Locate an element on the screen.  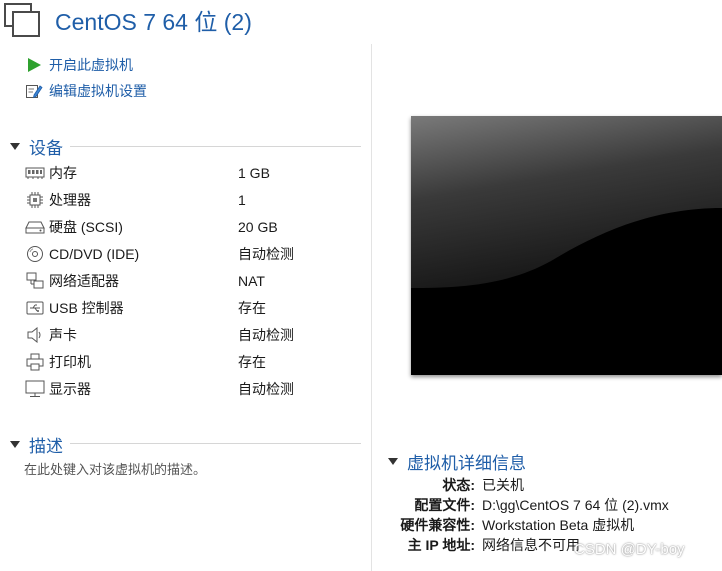
device-value: 20 GB is located at coordinates (258, 227).